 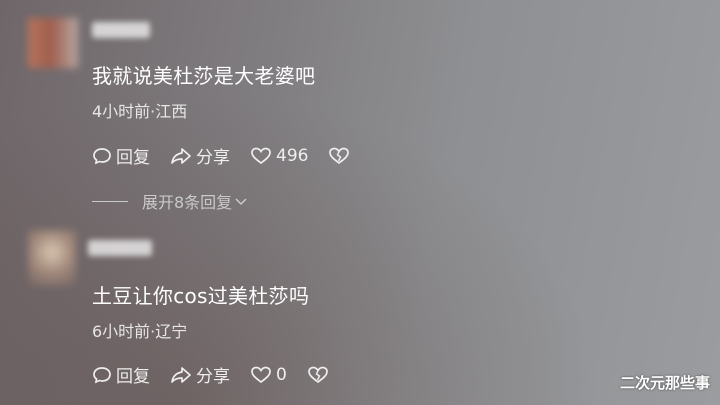 What do you see at coordinates (204, 76) in the screenshot?
I see `comment-text: 我就说美杜莎是大老婆吧` at bounding box center [204, 76].